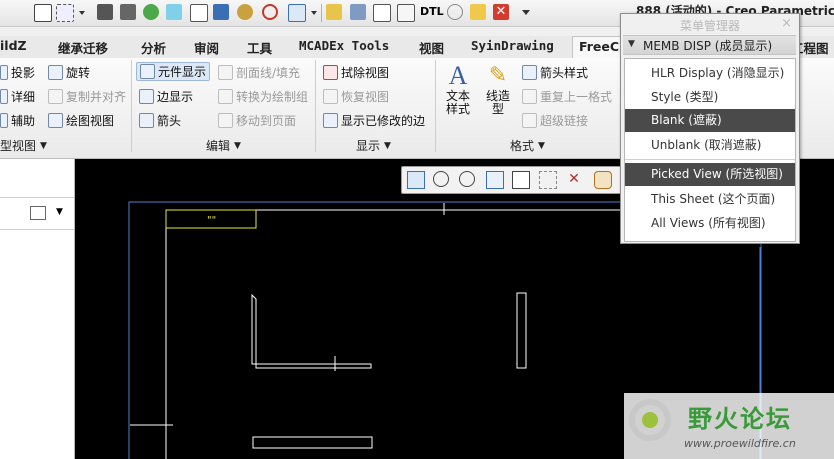 This screenshot has height=459, width=834. Describe the element at coordinates (81, 120) in the screenshot. I see `drawing-view-button: 绘图视图` at that location.